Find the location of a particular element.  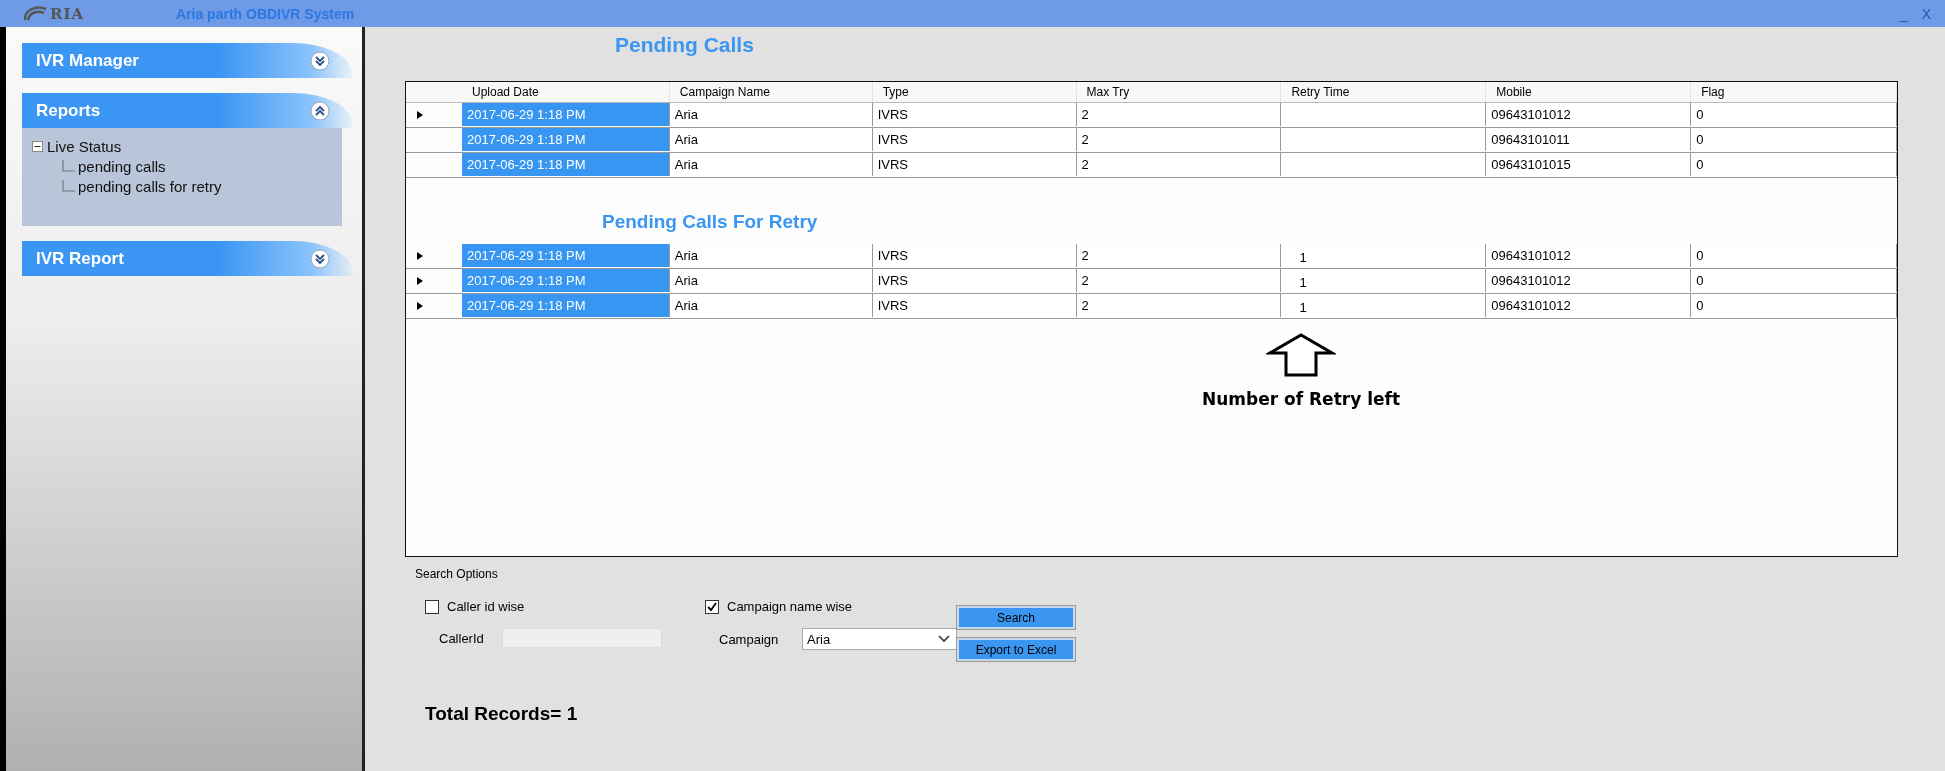

cell-text: 09643101015 is located at coordinates (1531, 164).